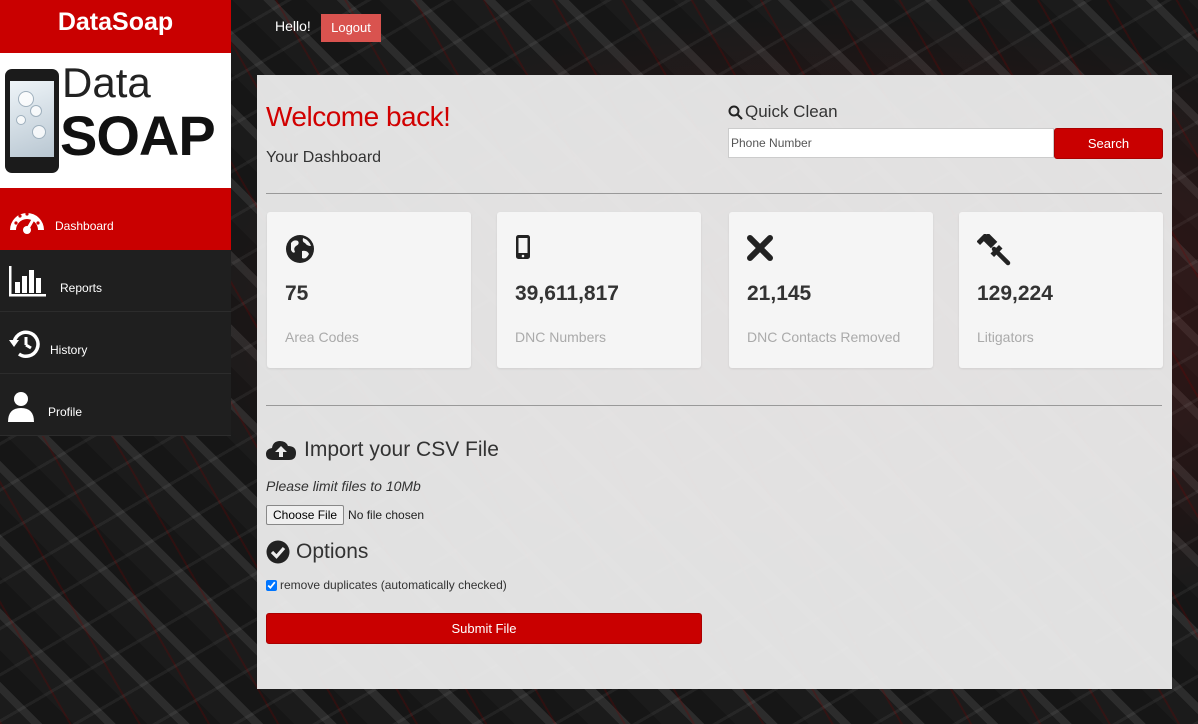 This screenshot has width=1198, height=724. Describe the element at coordinates (791, 111) in the screenshot. I see `quick-clean-label: Quick Clean` at that location.